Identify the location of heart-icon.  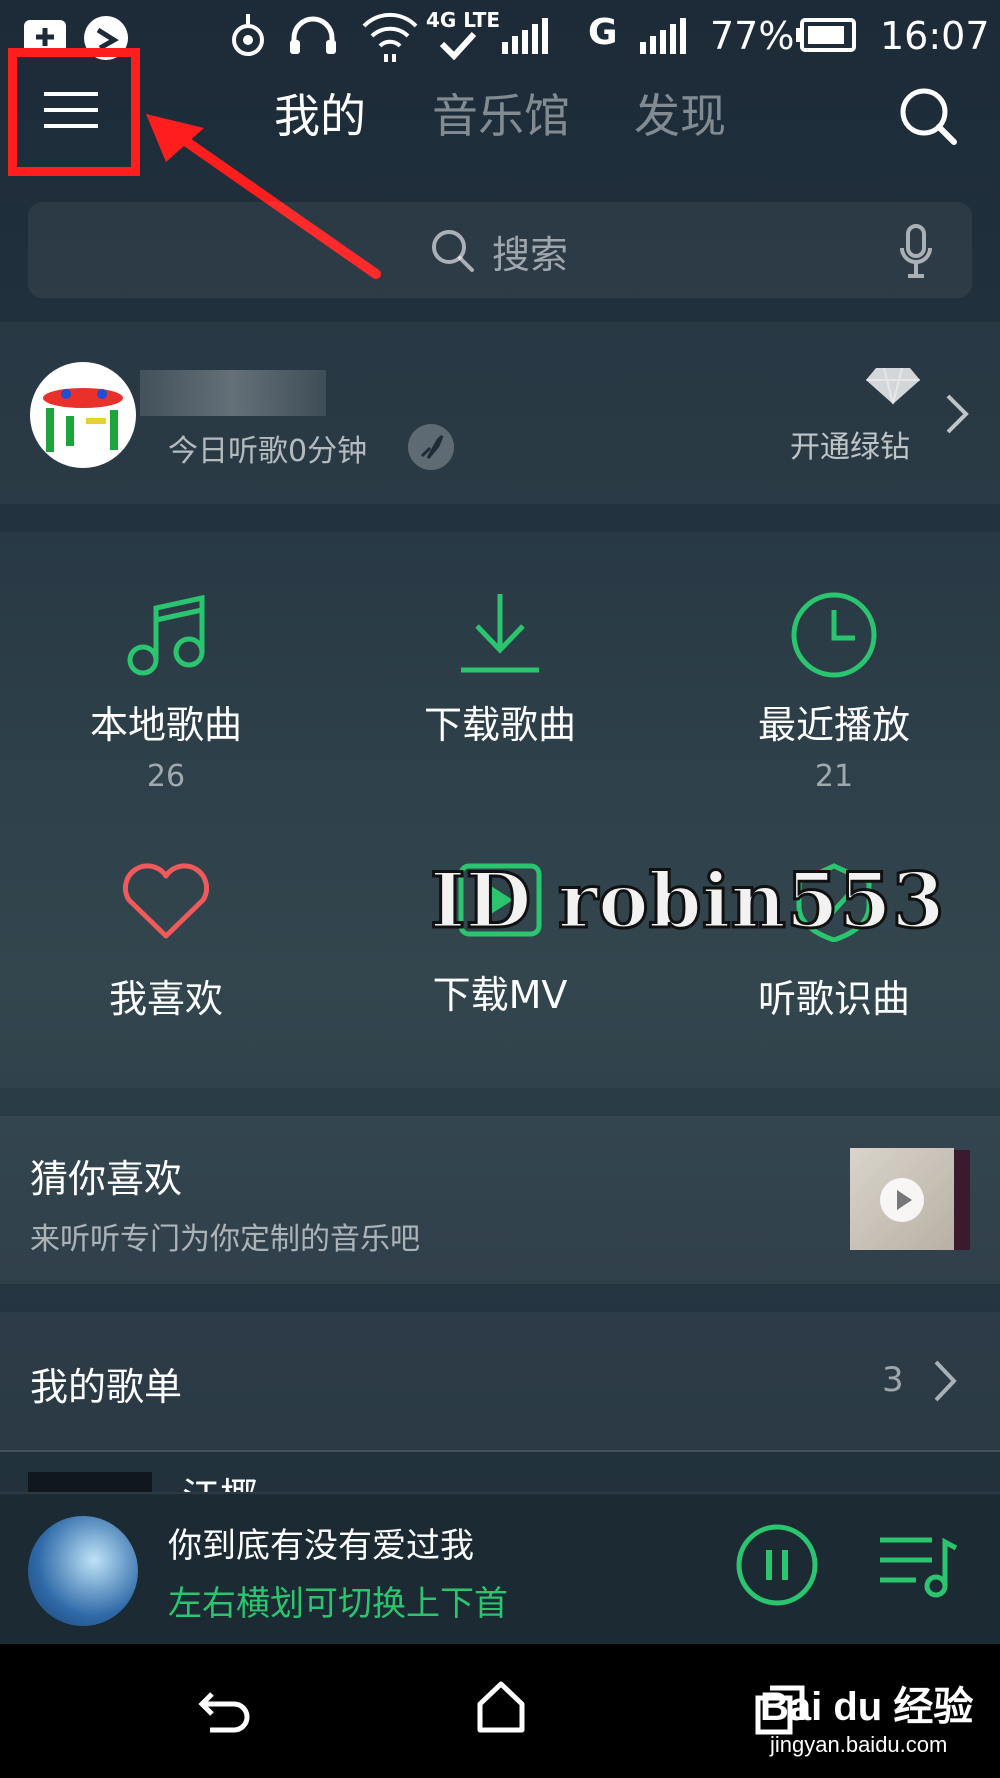
(166, 901).